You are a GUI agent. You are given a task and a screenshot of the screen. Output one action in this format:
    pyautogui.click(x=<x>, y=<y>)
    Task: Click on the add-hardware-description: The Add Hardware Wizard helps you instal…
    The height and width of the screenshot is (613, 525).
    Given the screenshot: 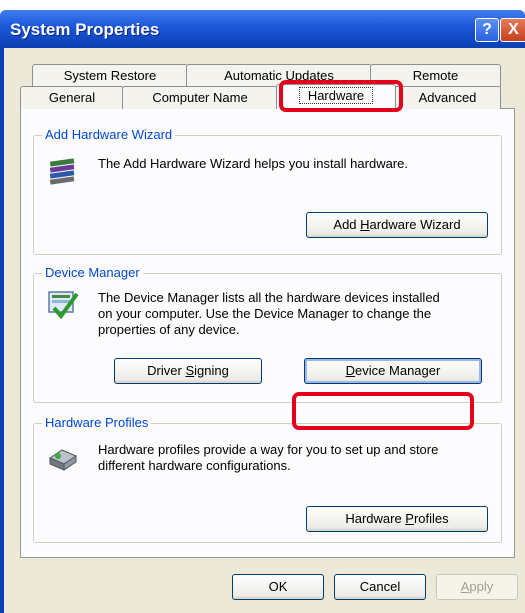 What is the action you would take?
    pyautogui.click(x=253, y=163)
    